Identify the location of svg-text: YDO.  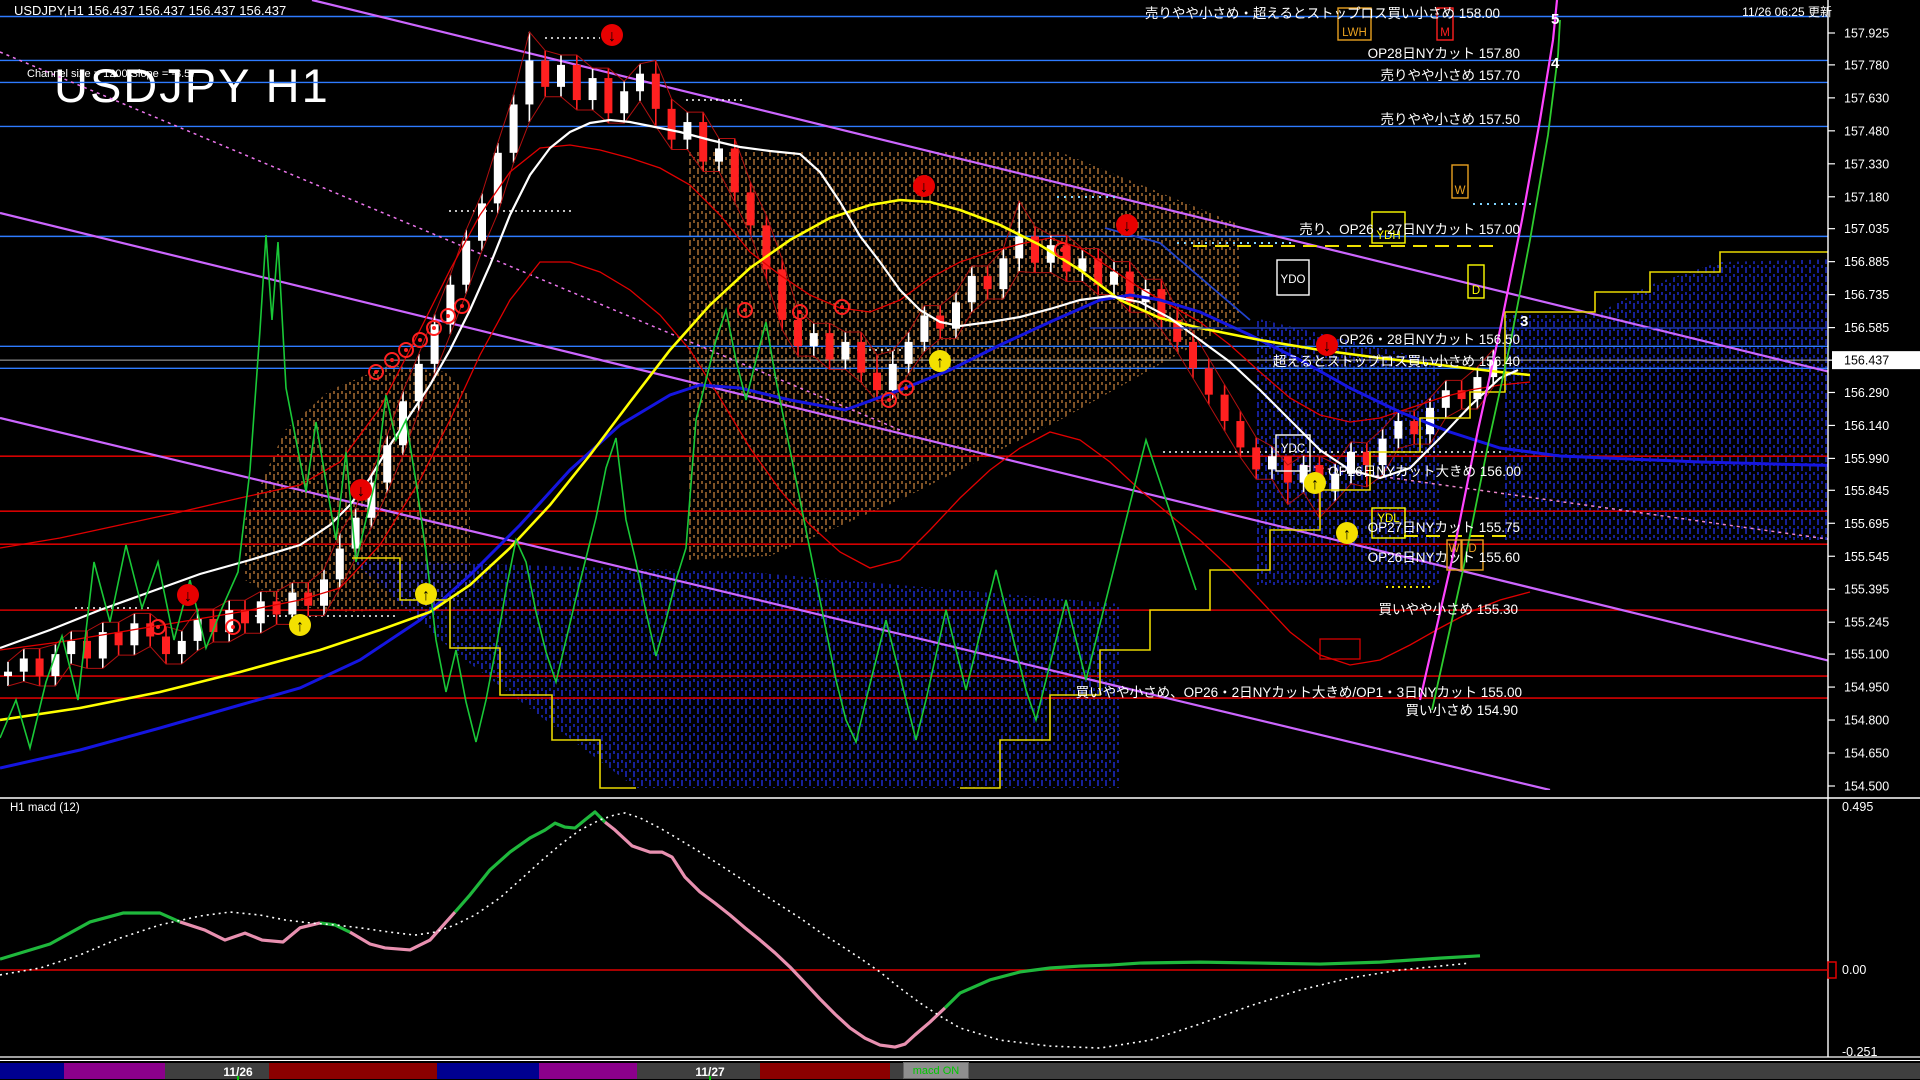
(1293, 280).